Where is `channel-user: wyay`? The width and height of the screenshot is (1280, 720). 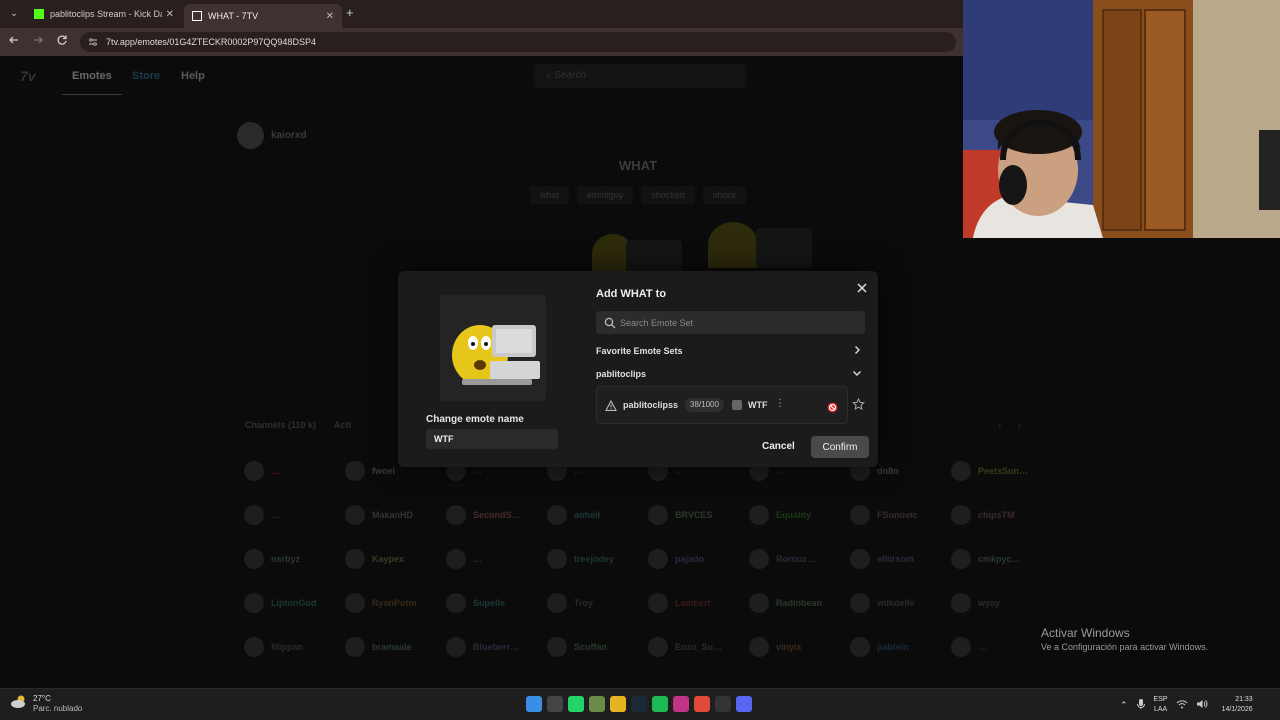 channel-user: wyay is located at coordinates (1001, 603).